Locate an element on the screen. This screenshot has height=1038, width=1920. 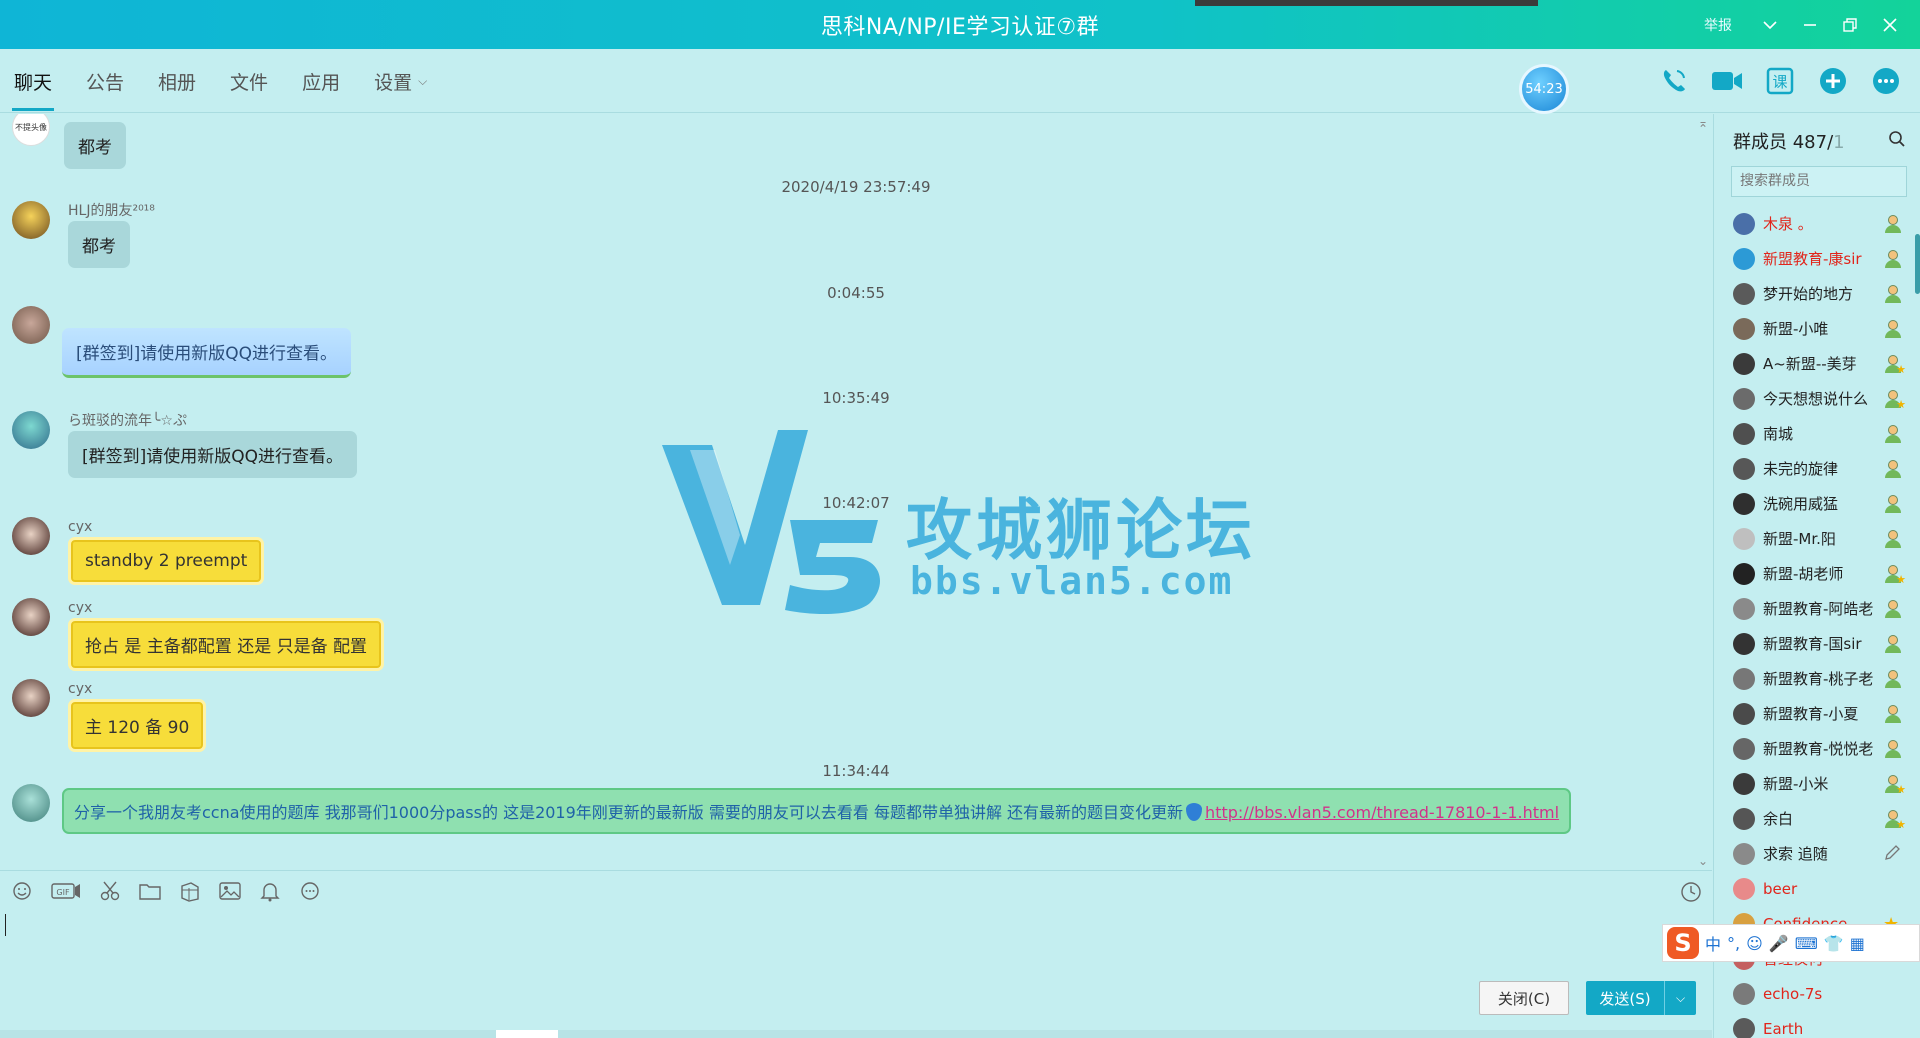
ime-toolbox-icon: ▦ is located at coordinates (1857, 943).